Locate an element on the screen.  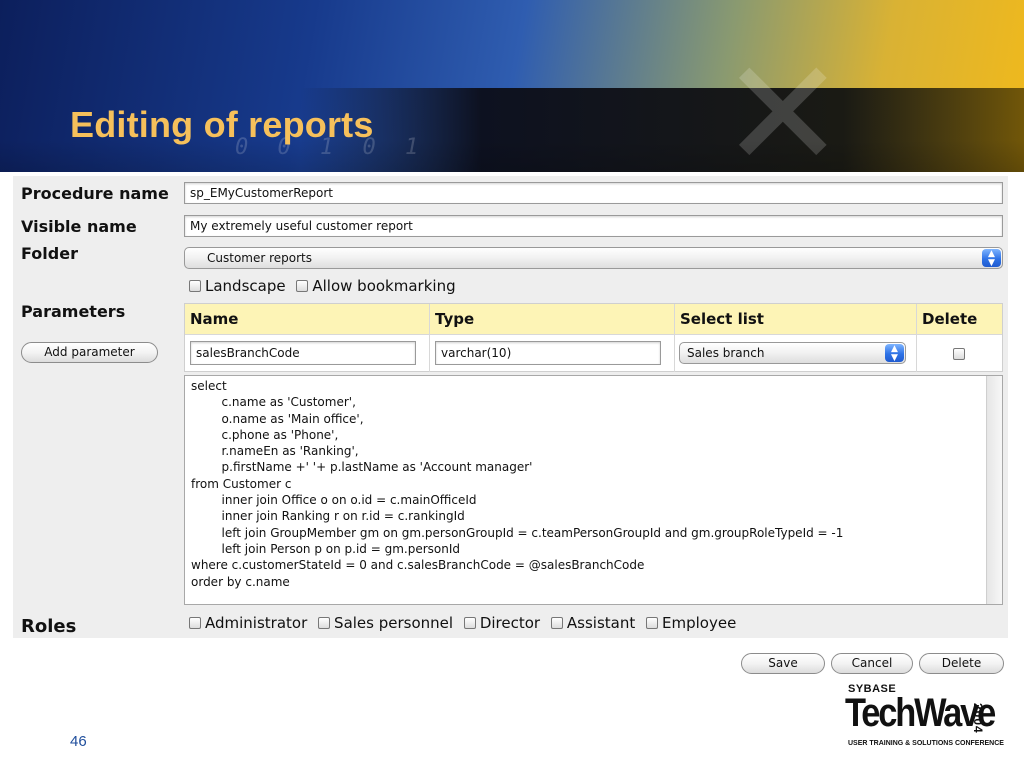
roles-label: Roles is located at coordinates (49, 626).